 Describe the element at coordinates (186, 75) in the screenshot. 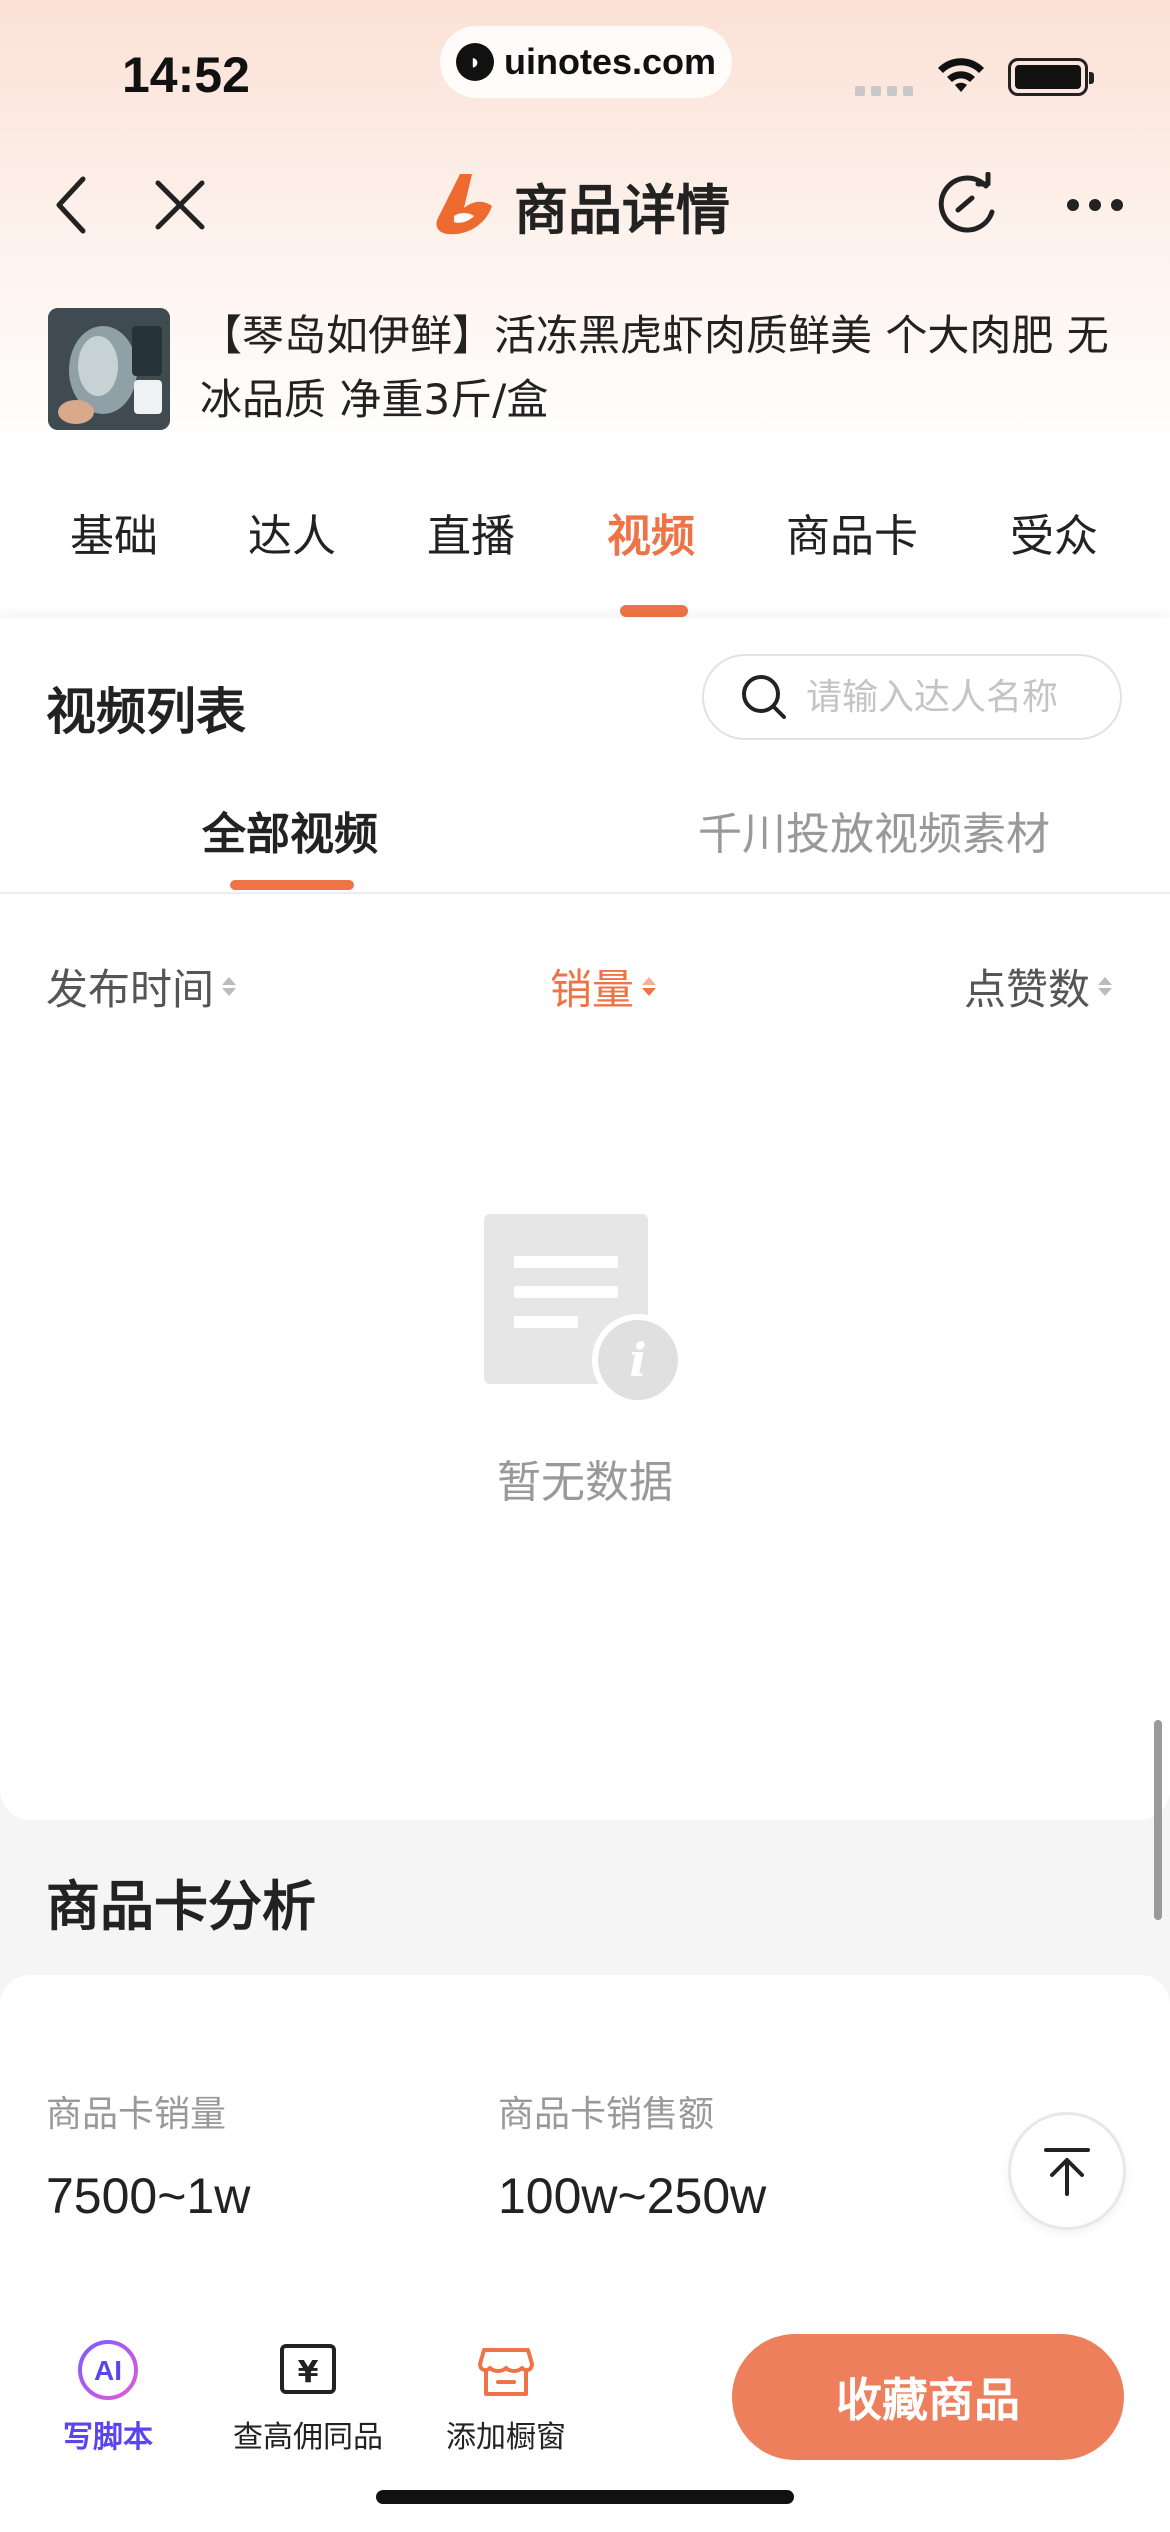

I see `status-time: 14:52` at that location.